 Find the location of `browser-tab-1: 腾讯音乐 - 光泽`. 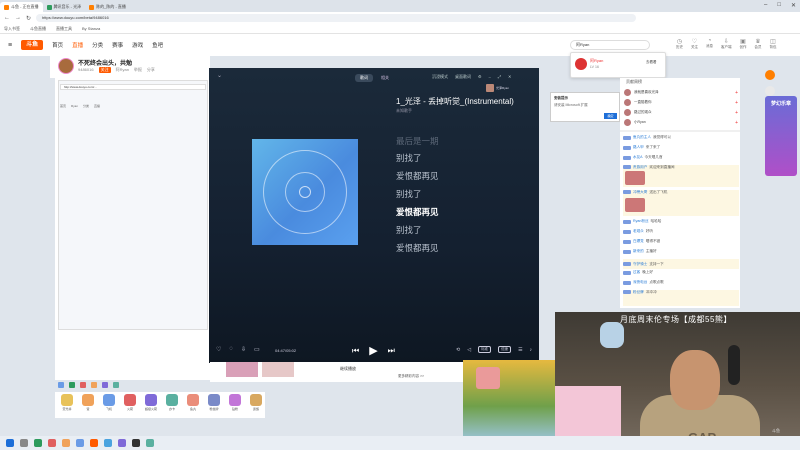

browser-tab-1: 腾讯音乐 - 光泽 is located at coordinates (64, 7).